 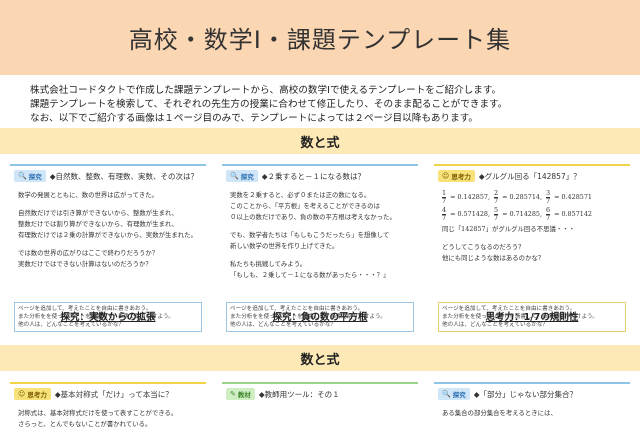 What do you see at coordinates (233, 394) in the screenshot?
I see `book-icon: ✎` at bounding box center [233, 394].